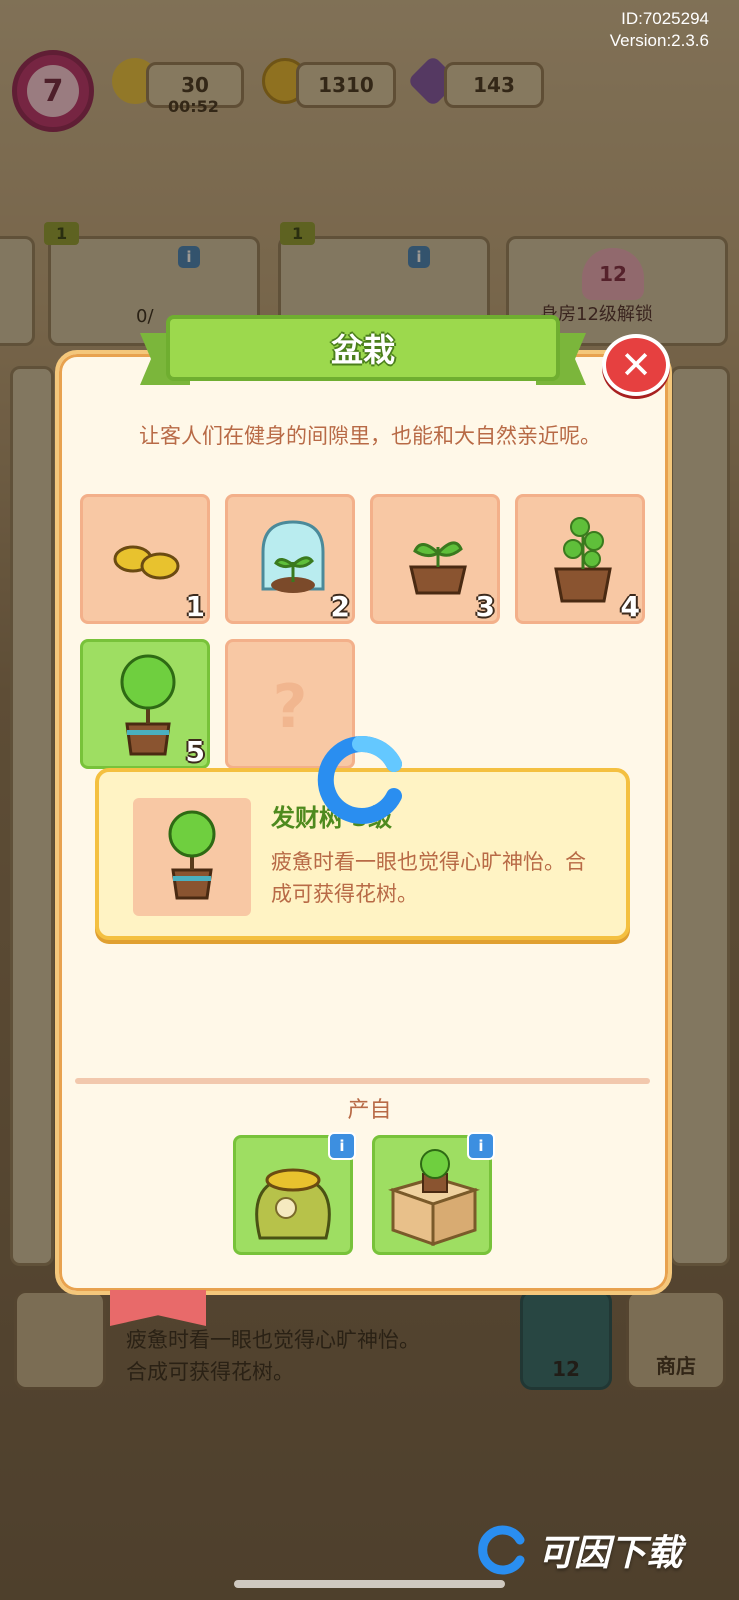  What do you see at coordinates (340, 606) in the screenshot?
I see `item-level: 2` at bounding box center [340, 606].